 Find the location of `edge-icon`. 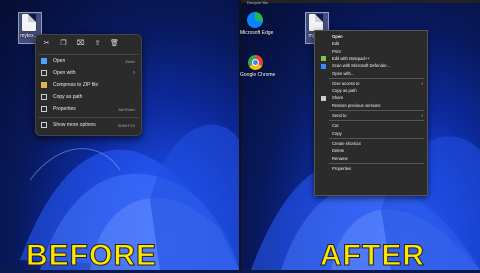

edge-icon is located at coordinates (255, 20).